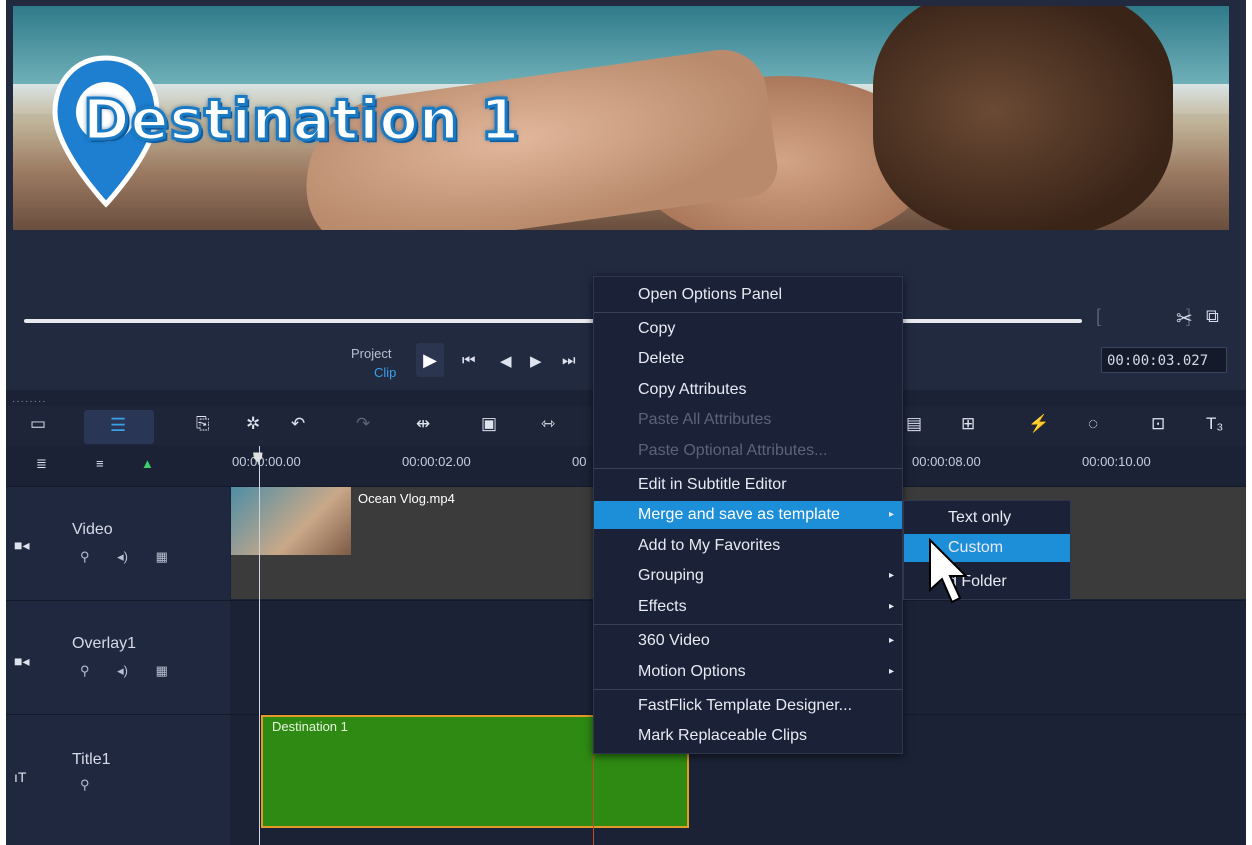 This screenshot has width=1252, height=845. Describe the element at coordinates (748, 359) in the screenshot. I see `menu-item-delete: Delete` at that location.